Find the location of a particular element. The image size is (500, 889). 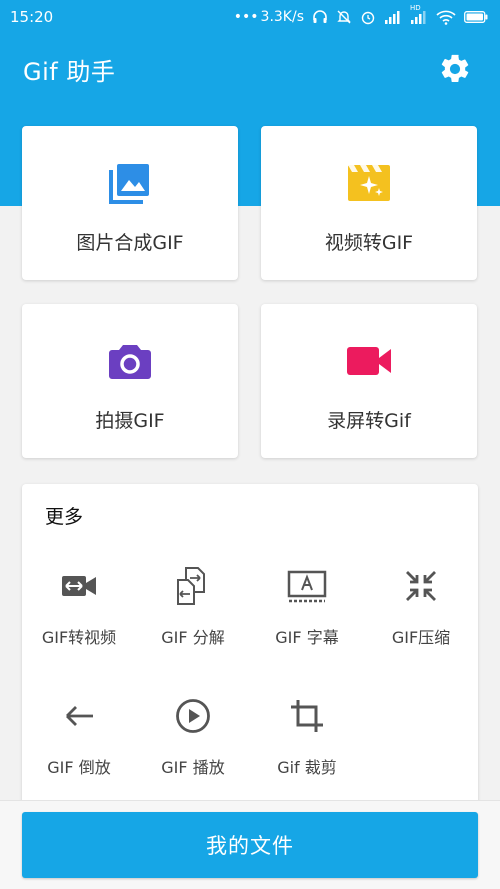

dots-icon: ••• is located at coordinates (246, 17).